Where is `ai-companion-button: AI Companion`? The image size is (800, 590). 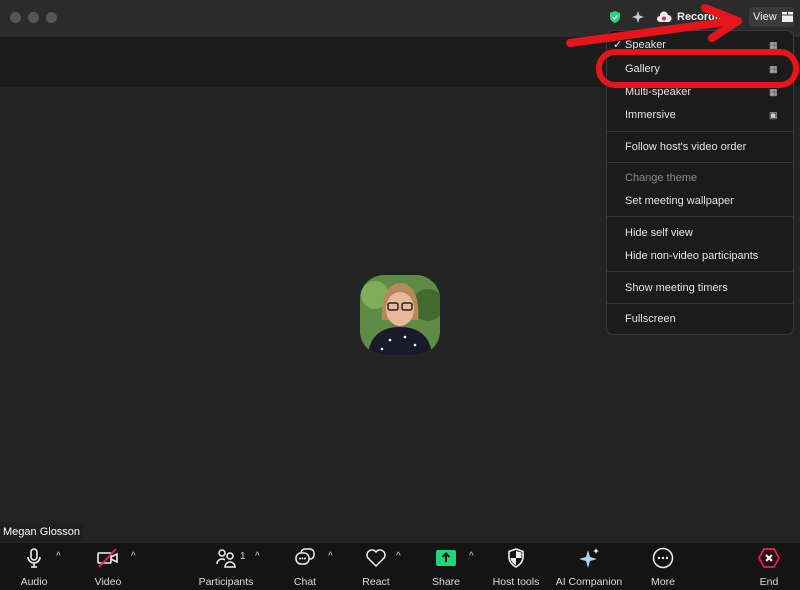
ai-companion-button: AI Companion is located at coordinates (589, 567).